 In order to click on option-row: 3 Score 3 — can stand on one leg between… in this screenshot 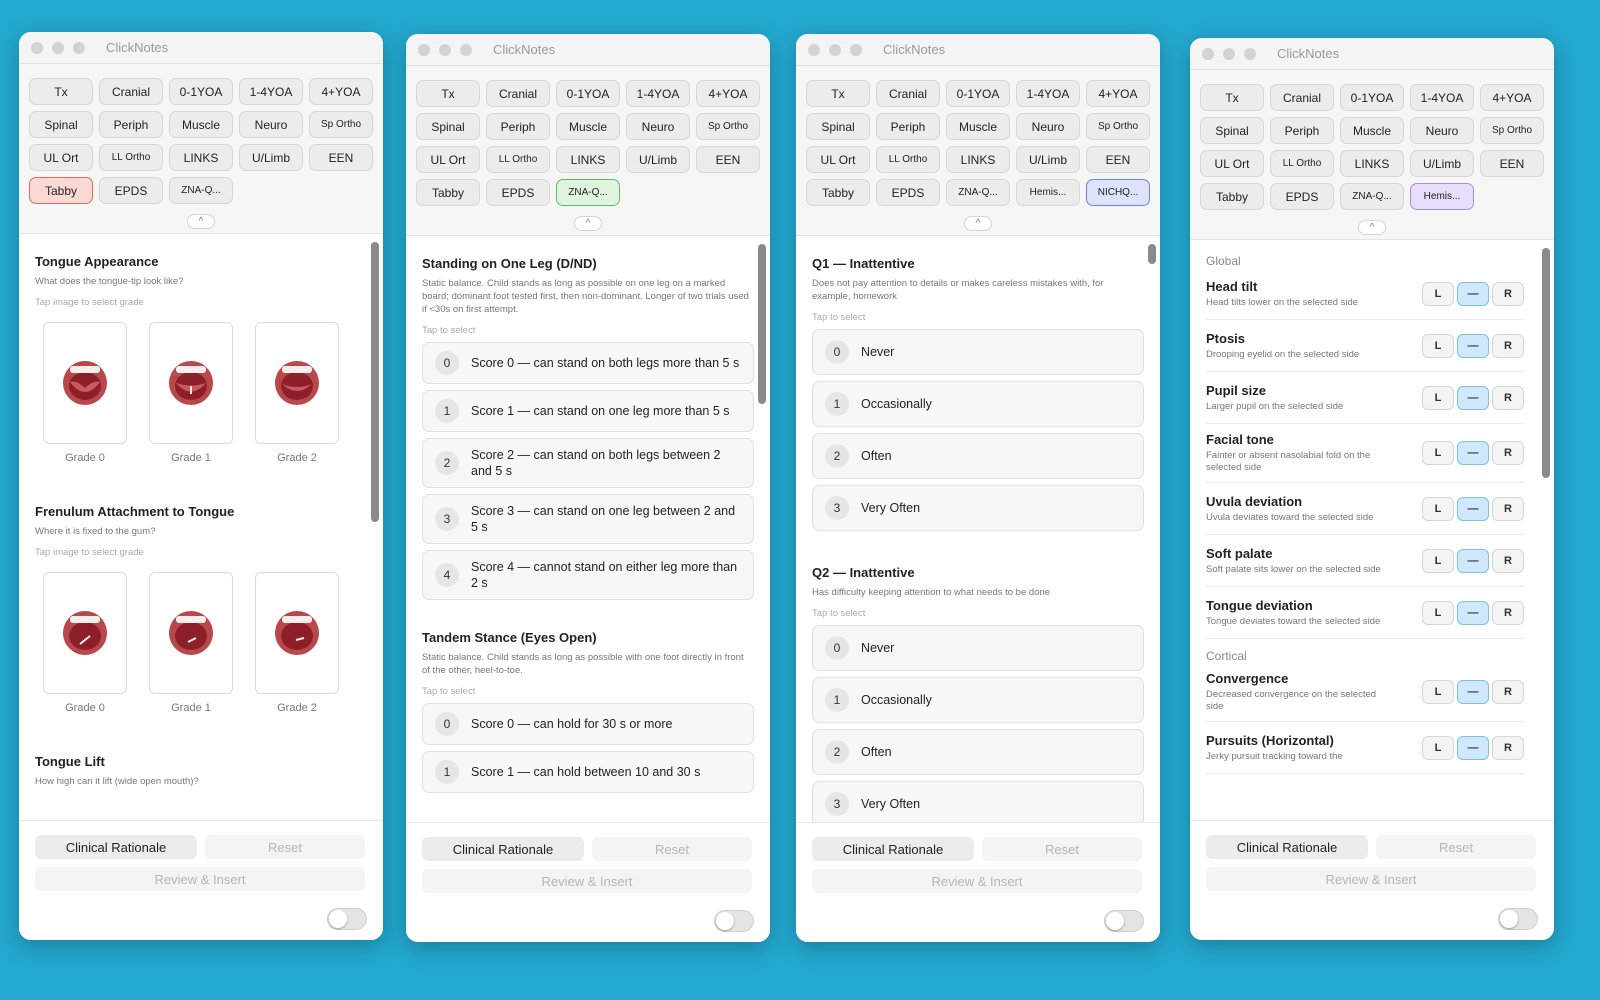, I will do `click(588, 519)`.